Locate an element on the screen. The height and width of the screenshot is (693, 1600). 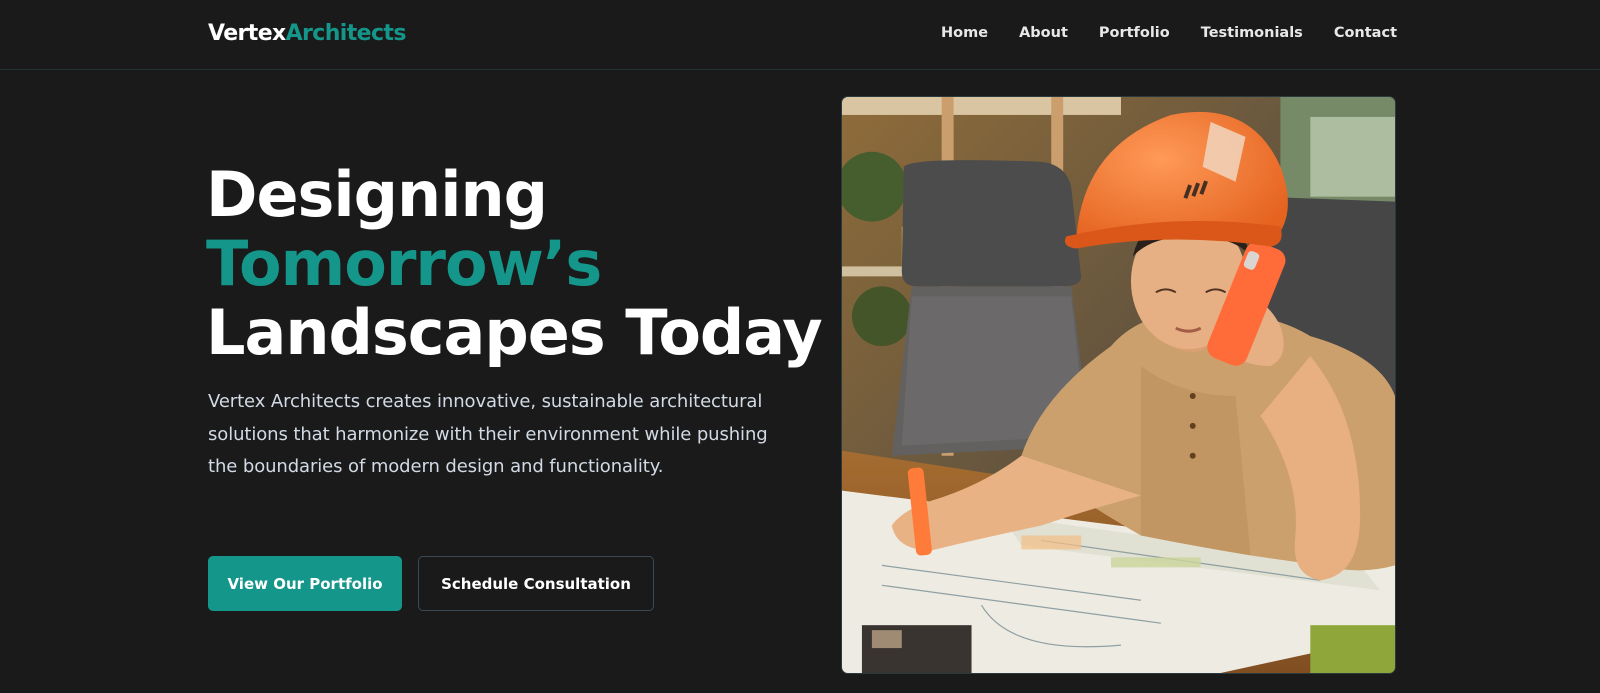
schedule-consultation-button: Schedule Consultation is located at coordinates (536, 583).